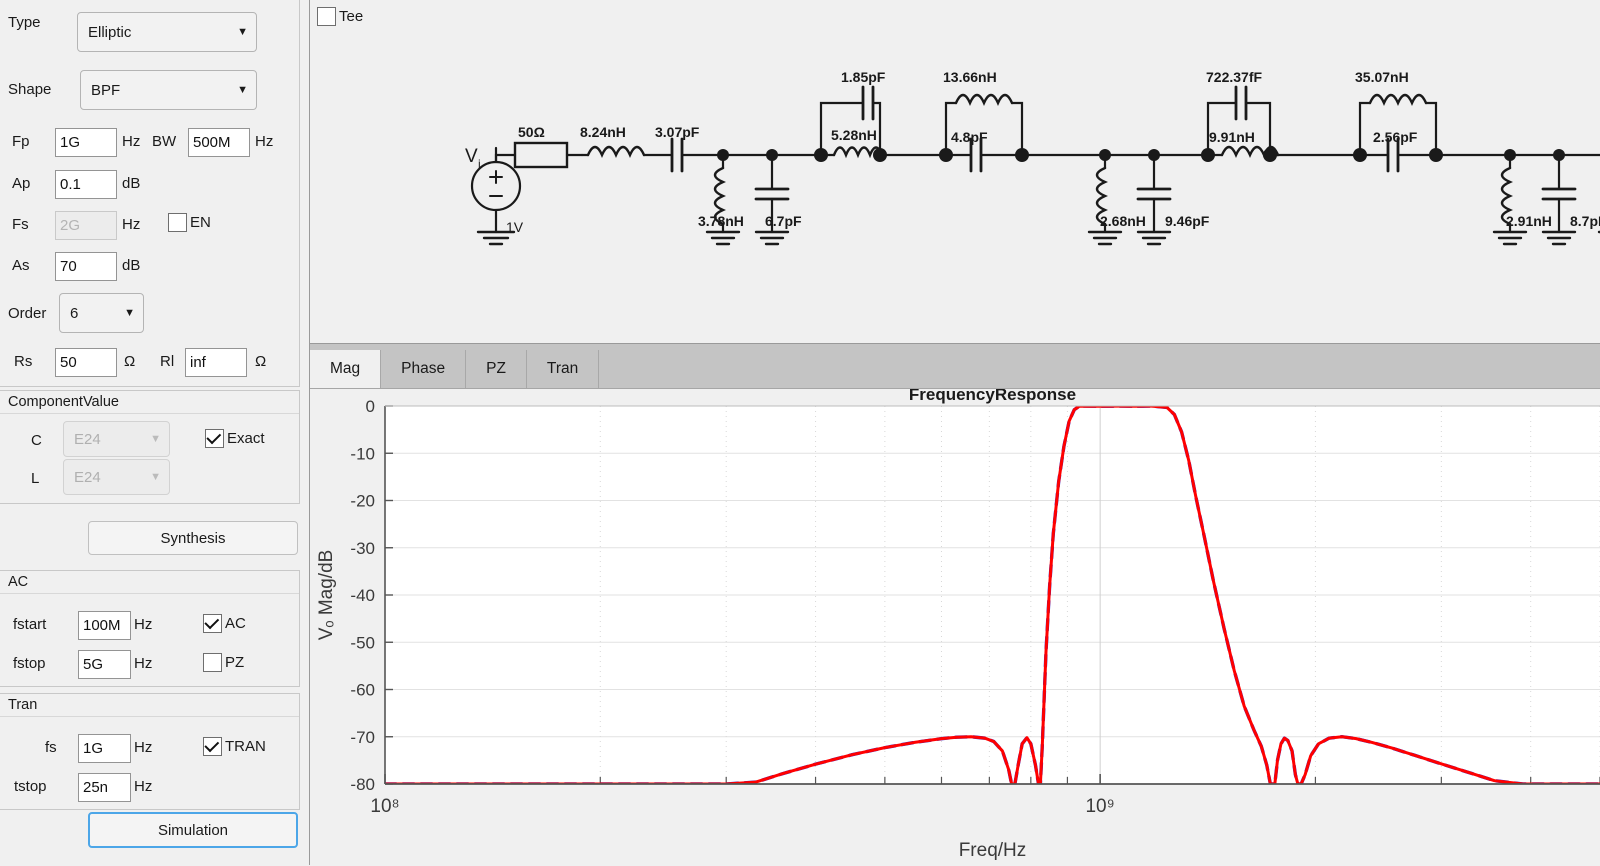 The width and height of the screenshot is (1600, 866). I want to click on y-axis-tick-label: -80, so click(362, 784).